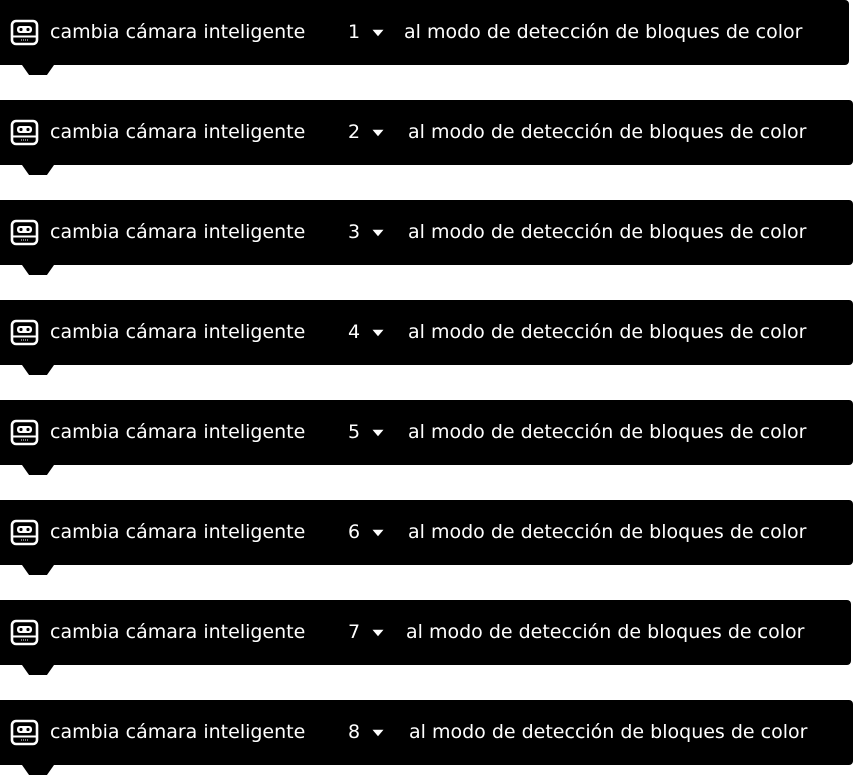 The image size is (853, 775). I want to click on camera-number-dropdown: 5, so click(366, 432).